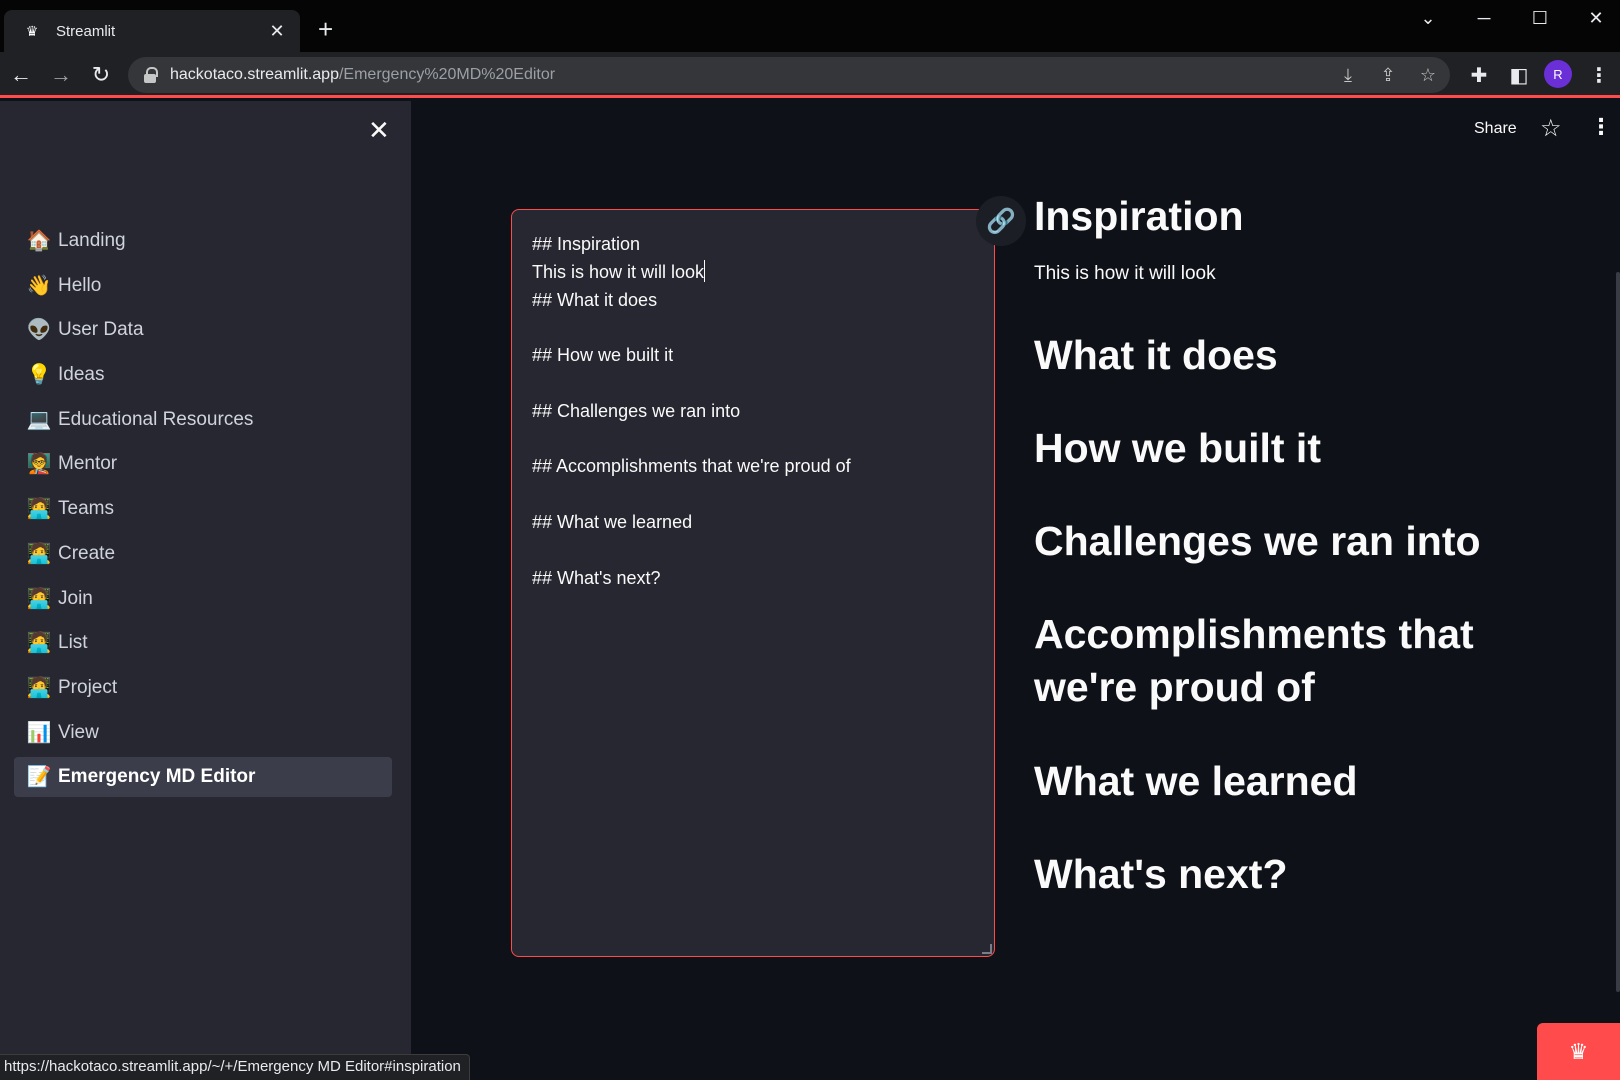 This screenshot has height=1080, width=1620. What do you see at coordinates (618, 271) in the screenshot?
I see `editor-line-text: This is how it will look` at bounding box center [618, 271].